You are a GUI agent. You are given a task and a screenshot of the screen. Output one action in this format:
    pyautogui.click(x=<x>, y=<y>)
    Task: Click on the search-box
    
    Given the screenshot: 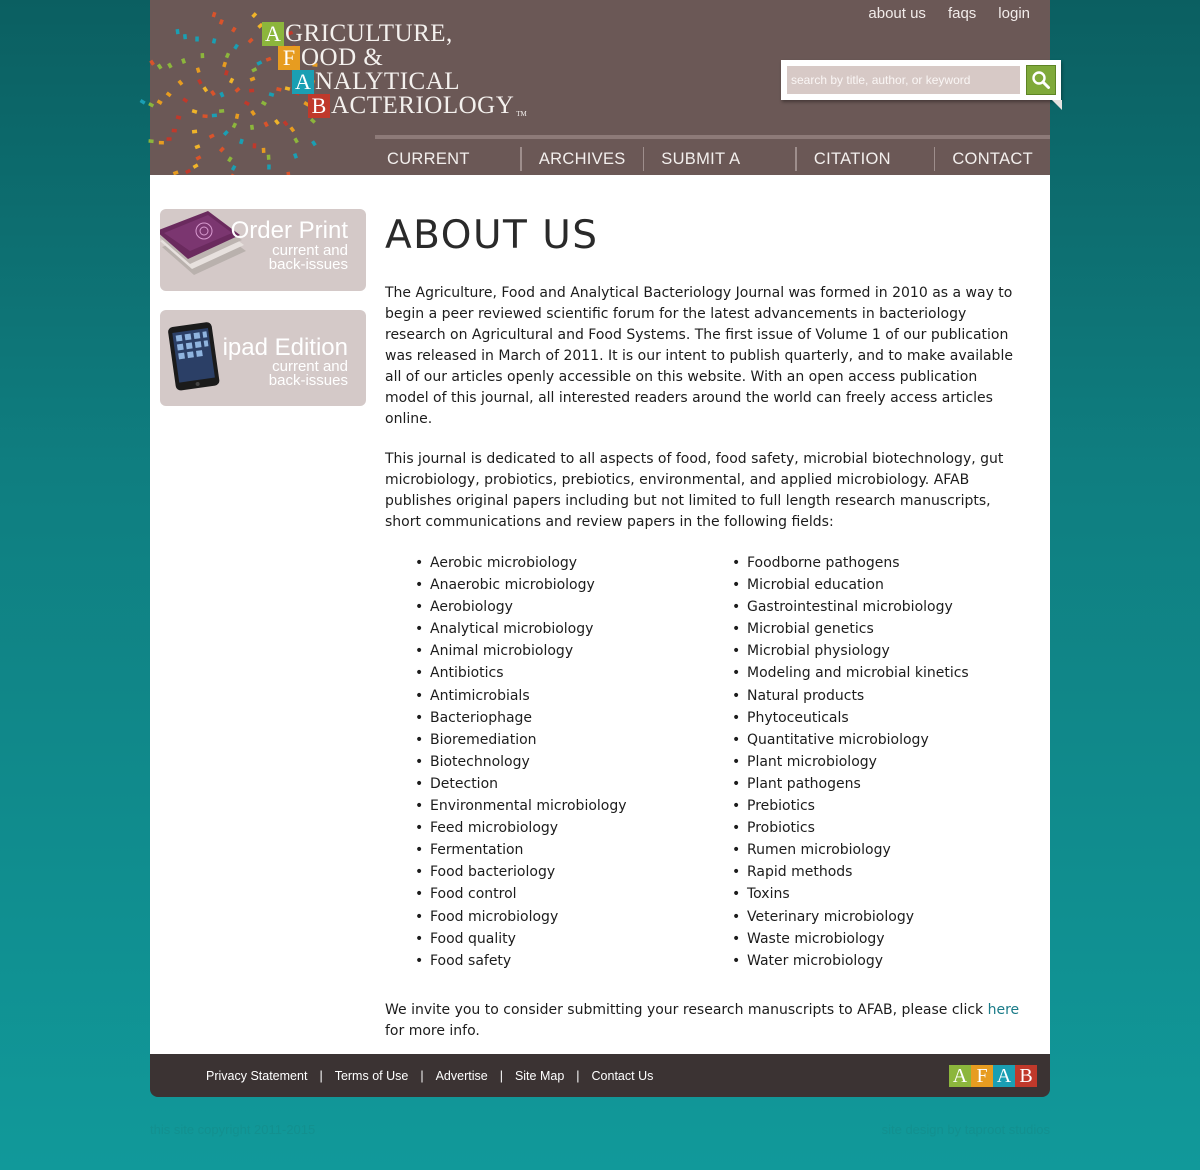 What is the action you would take?
    pyautogui.click(x=921, y=85)
    